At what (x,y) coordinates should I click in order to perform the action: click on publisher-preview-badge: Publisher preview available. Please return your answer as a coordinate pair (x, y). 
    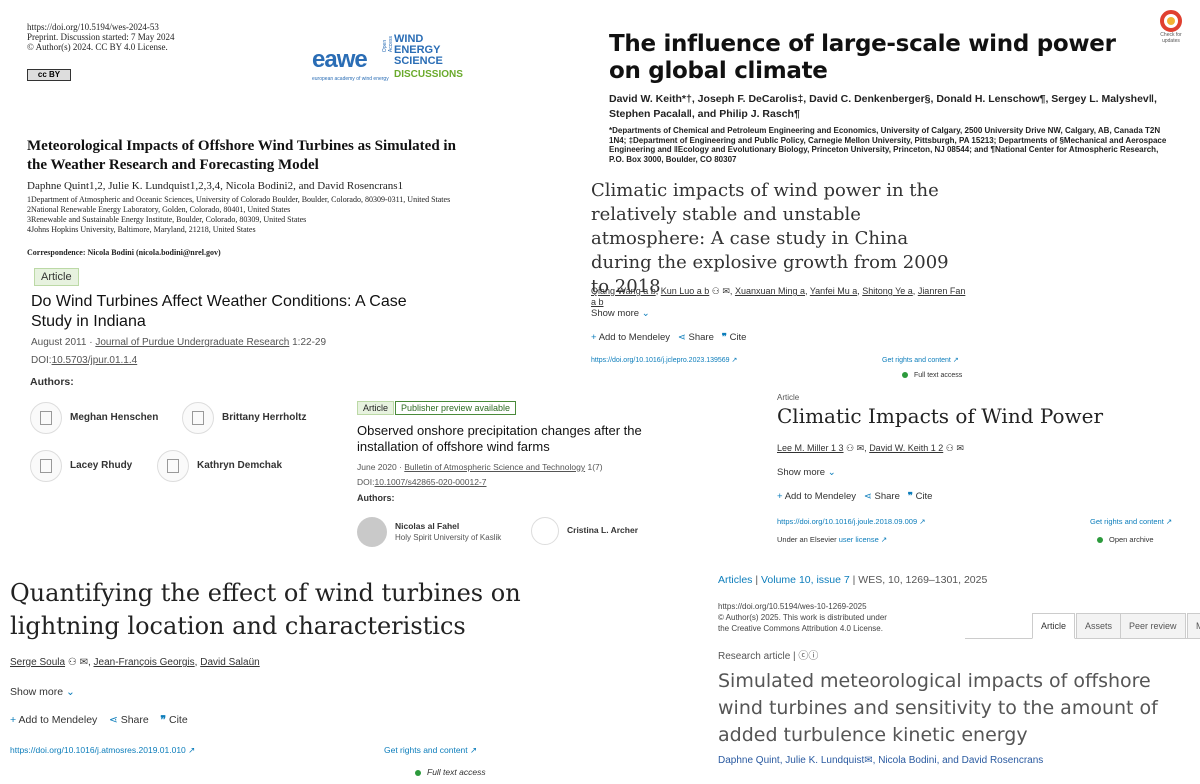
    Looking at the image, I should click on (456, 408).